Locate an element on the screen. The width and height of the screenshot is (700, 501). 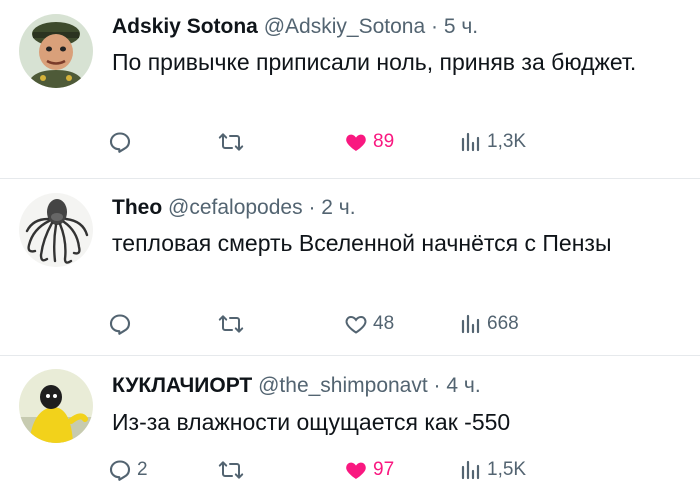
like-count: 97 is located at coordinates (384, 469).